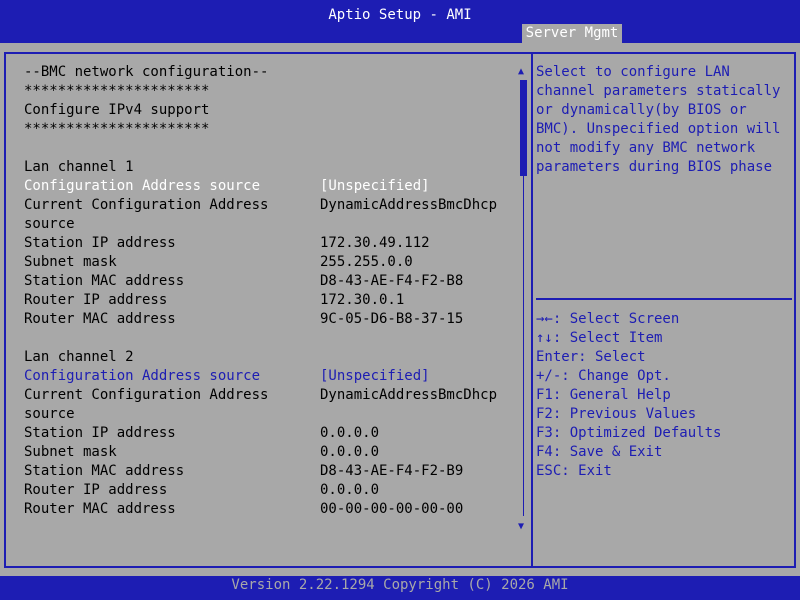 The height and width of the screenshot is (600, 800). What do you see at coordinates (641, 110) in the screenshot?
I see `help-text-line: or dynamically(by BIOS or` at bounding box center [641, 110].